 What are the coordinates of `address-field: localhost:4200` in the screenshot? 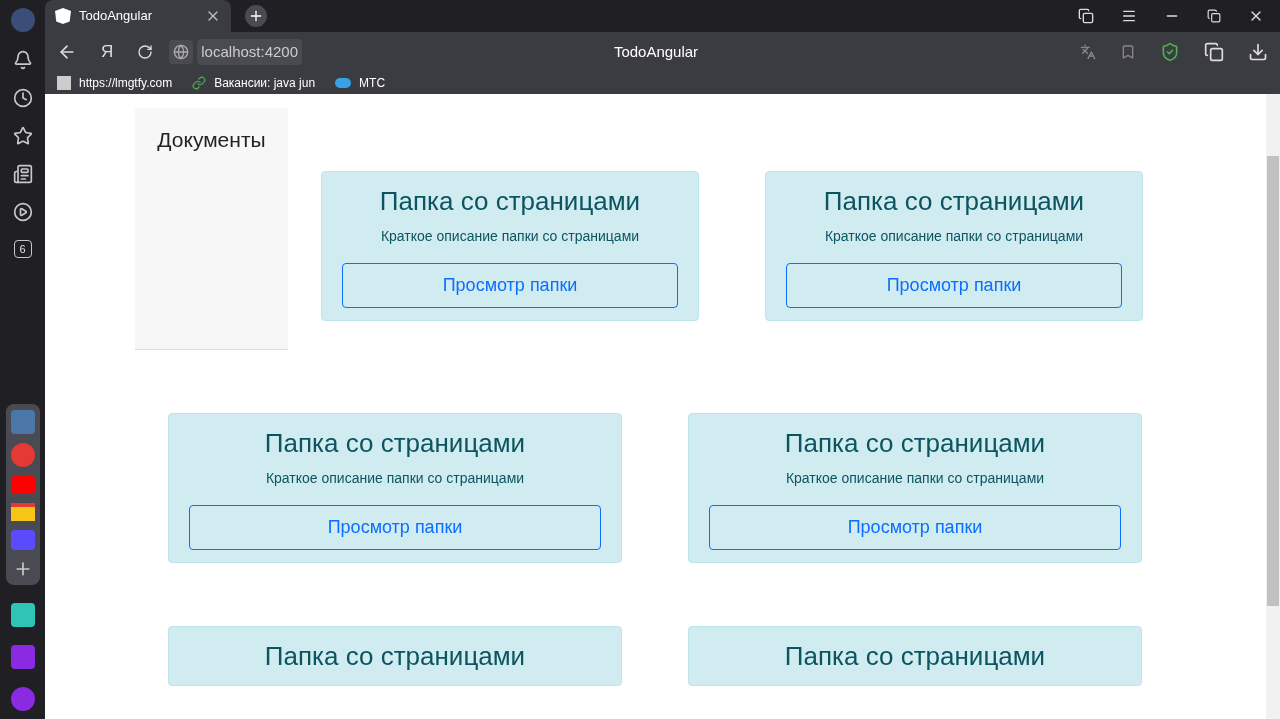 It's located at (236, 52).